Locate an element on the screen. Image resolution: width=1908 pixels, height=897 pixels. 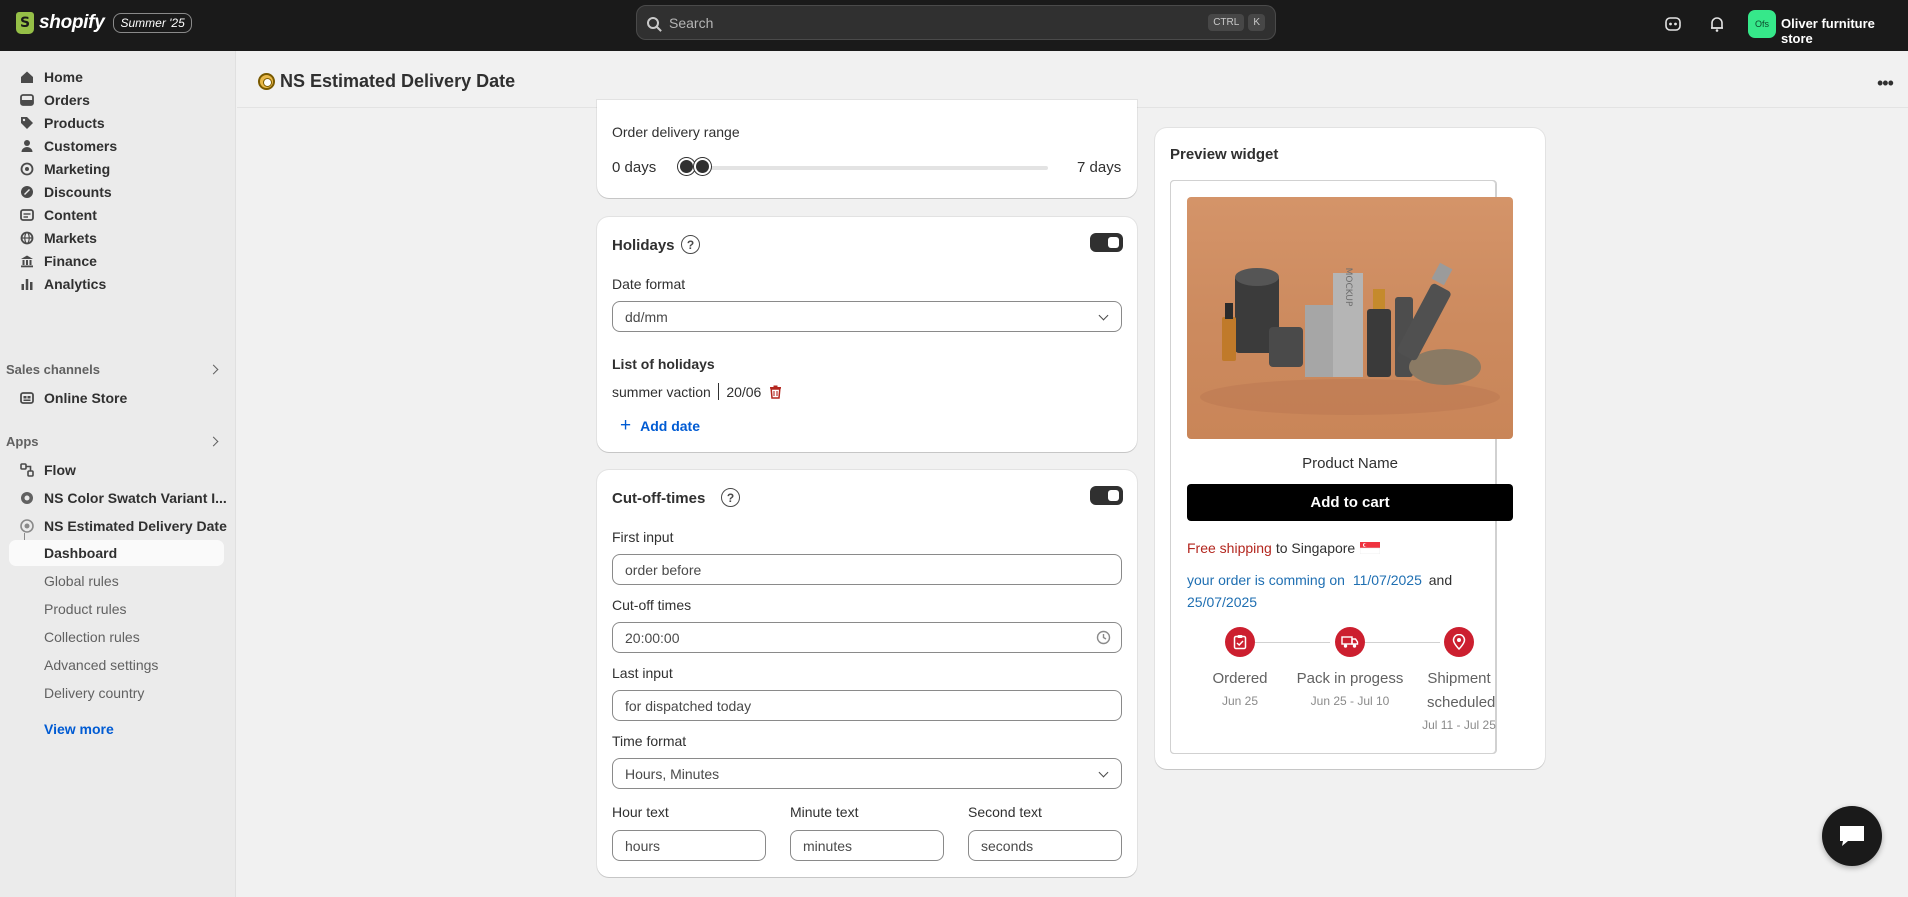
brand-name: shopify is located at coordinates (72, 22).